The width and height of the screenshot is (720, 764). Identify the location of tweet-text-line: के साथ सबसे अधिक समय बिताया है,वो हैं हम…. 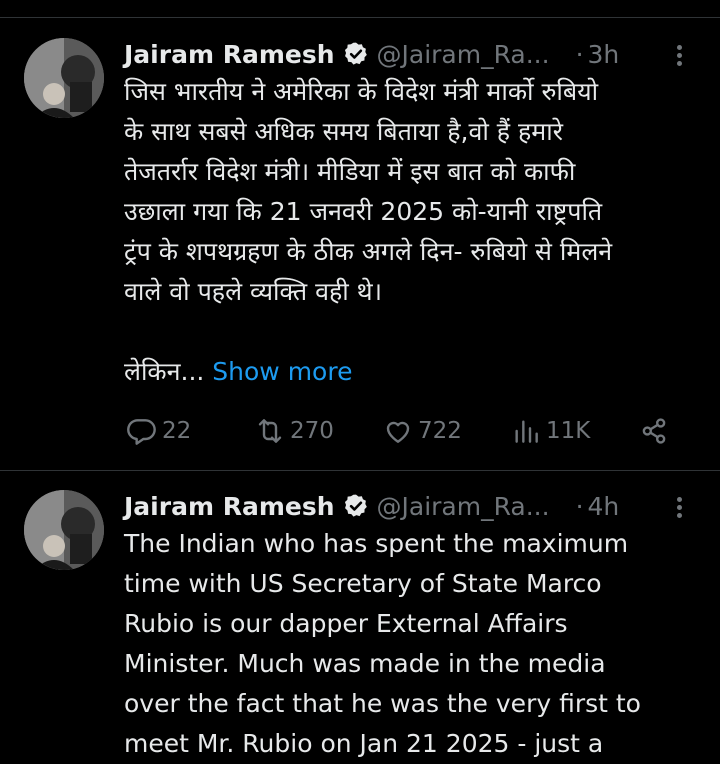
(343, 131).